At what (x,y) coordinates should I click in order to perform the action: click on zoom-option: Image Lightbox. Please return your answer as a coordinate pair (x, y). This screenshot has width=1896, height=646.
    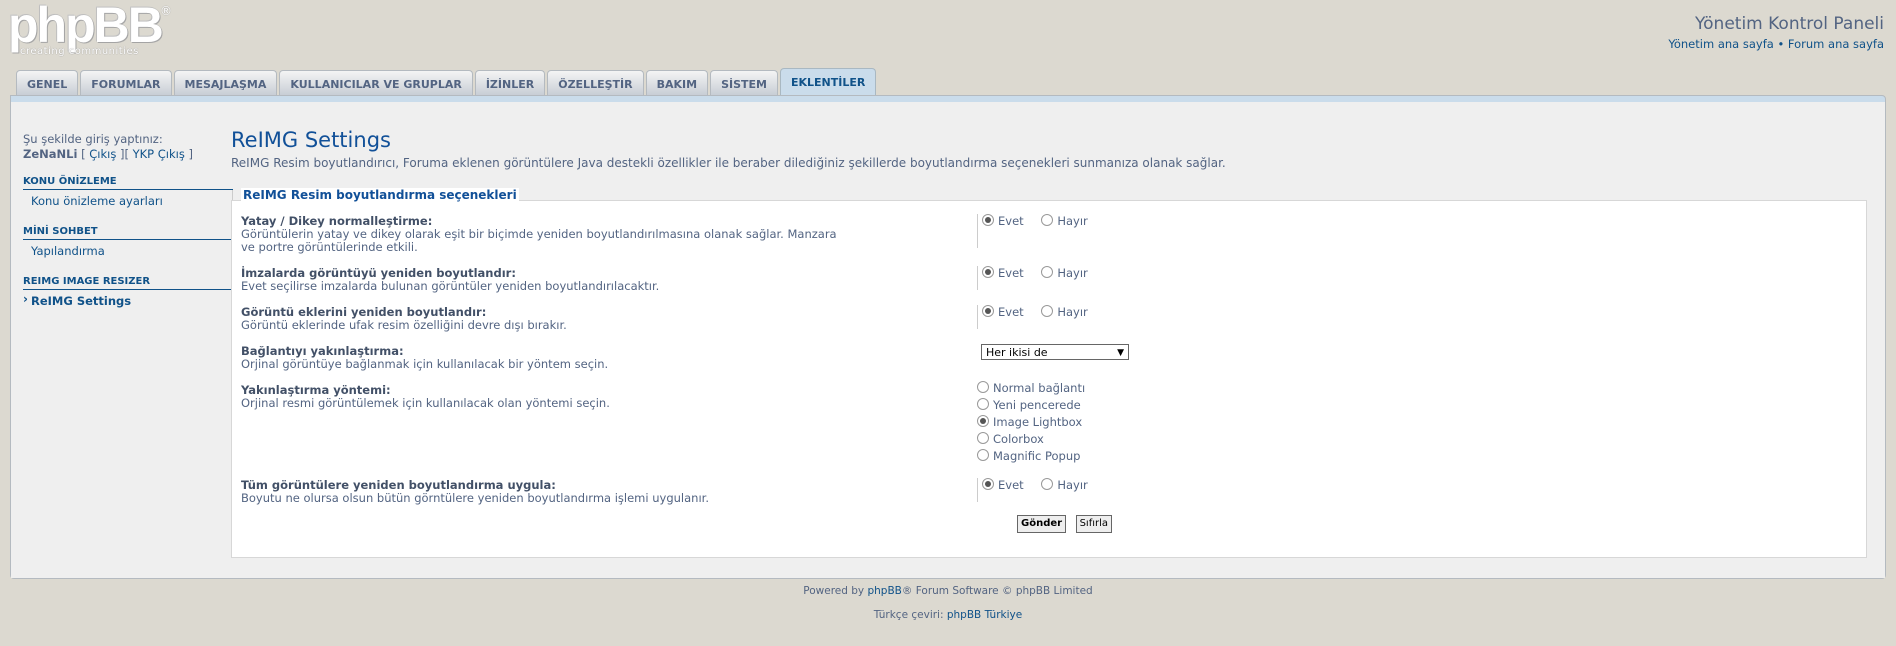
    Looking at the image, I should click on (1031, 423).